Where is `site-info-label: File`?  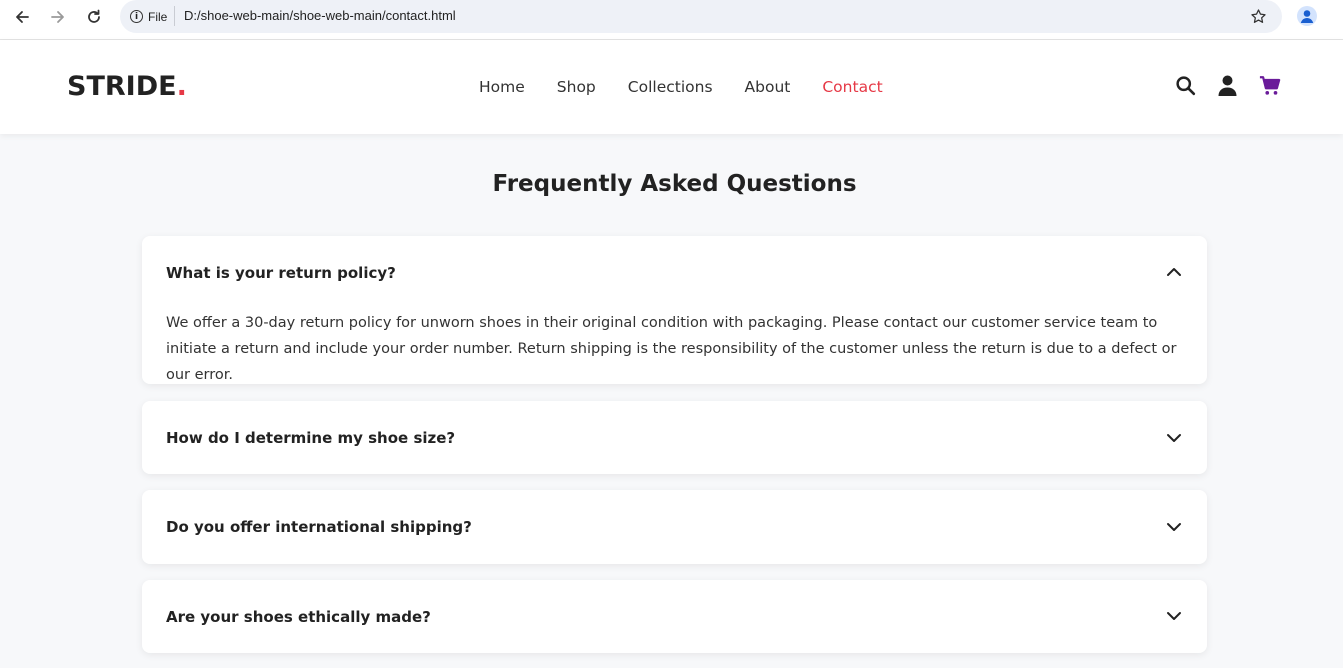 site-info-label: File is located at coordinates (158, 16).